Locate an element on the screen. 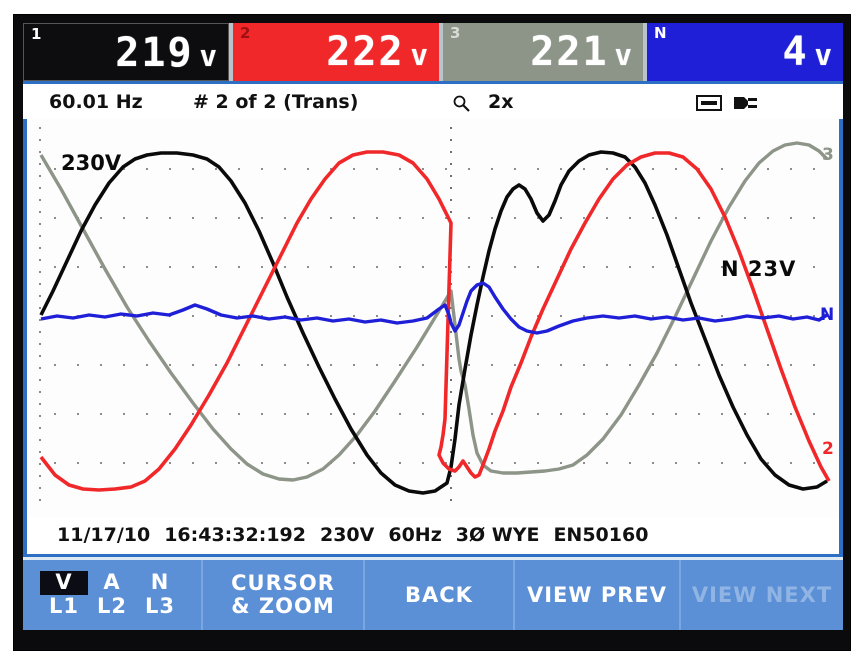  view-prev-label: VIEW PREV is located at coordinates (597, 595).